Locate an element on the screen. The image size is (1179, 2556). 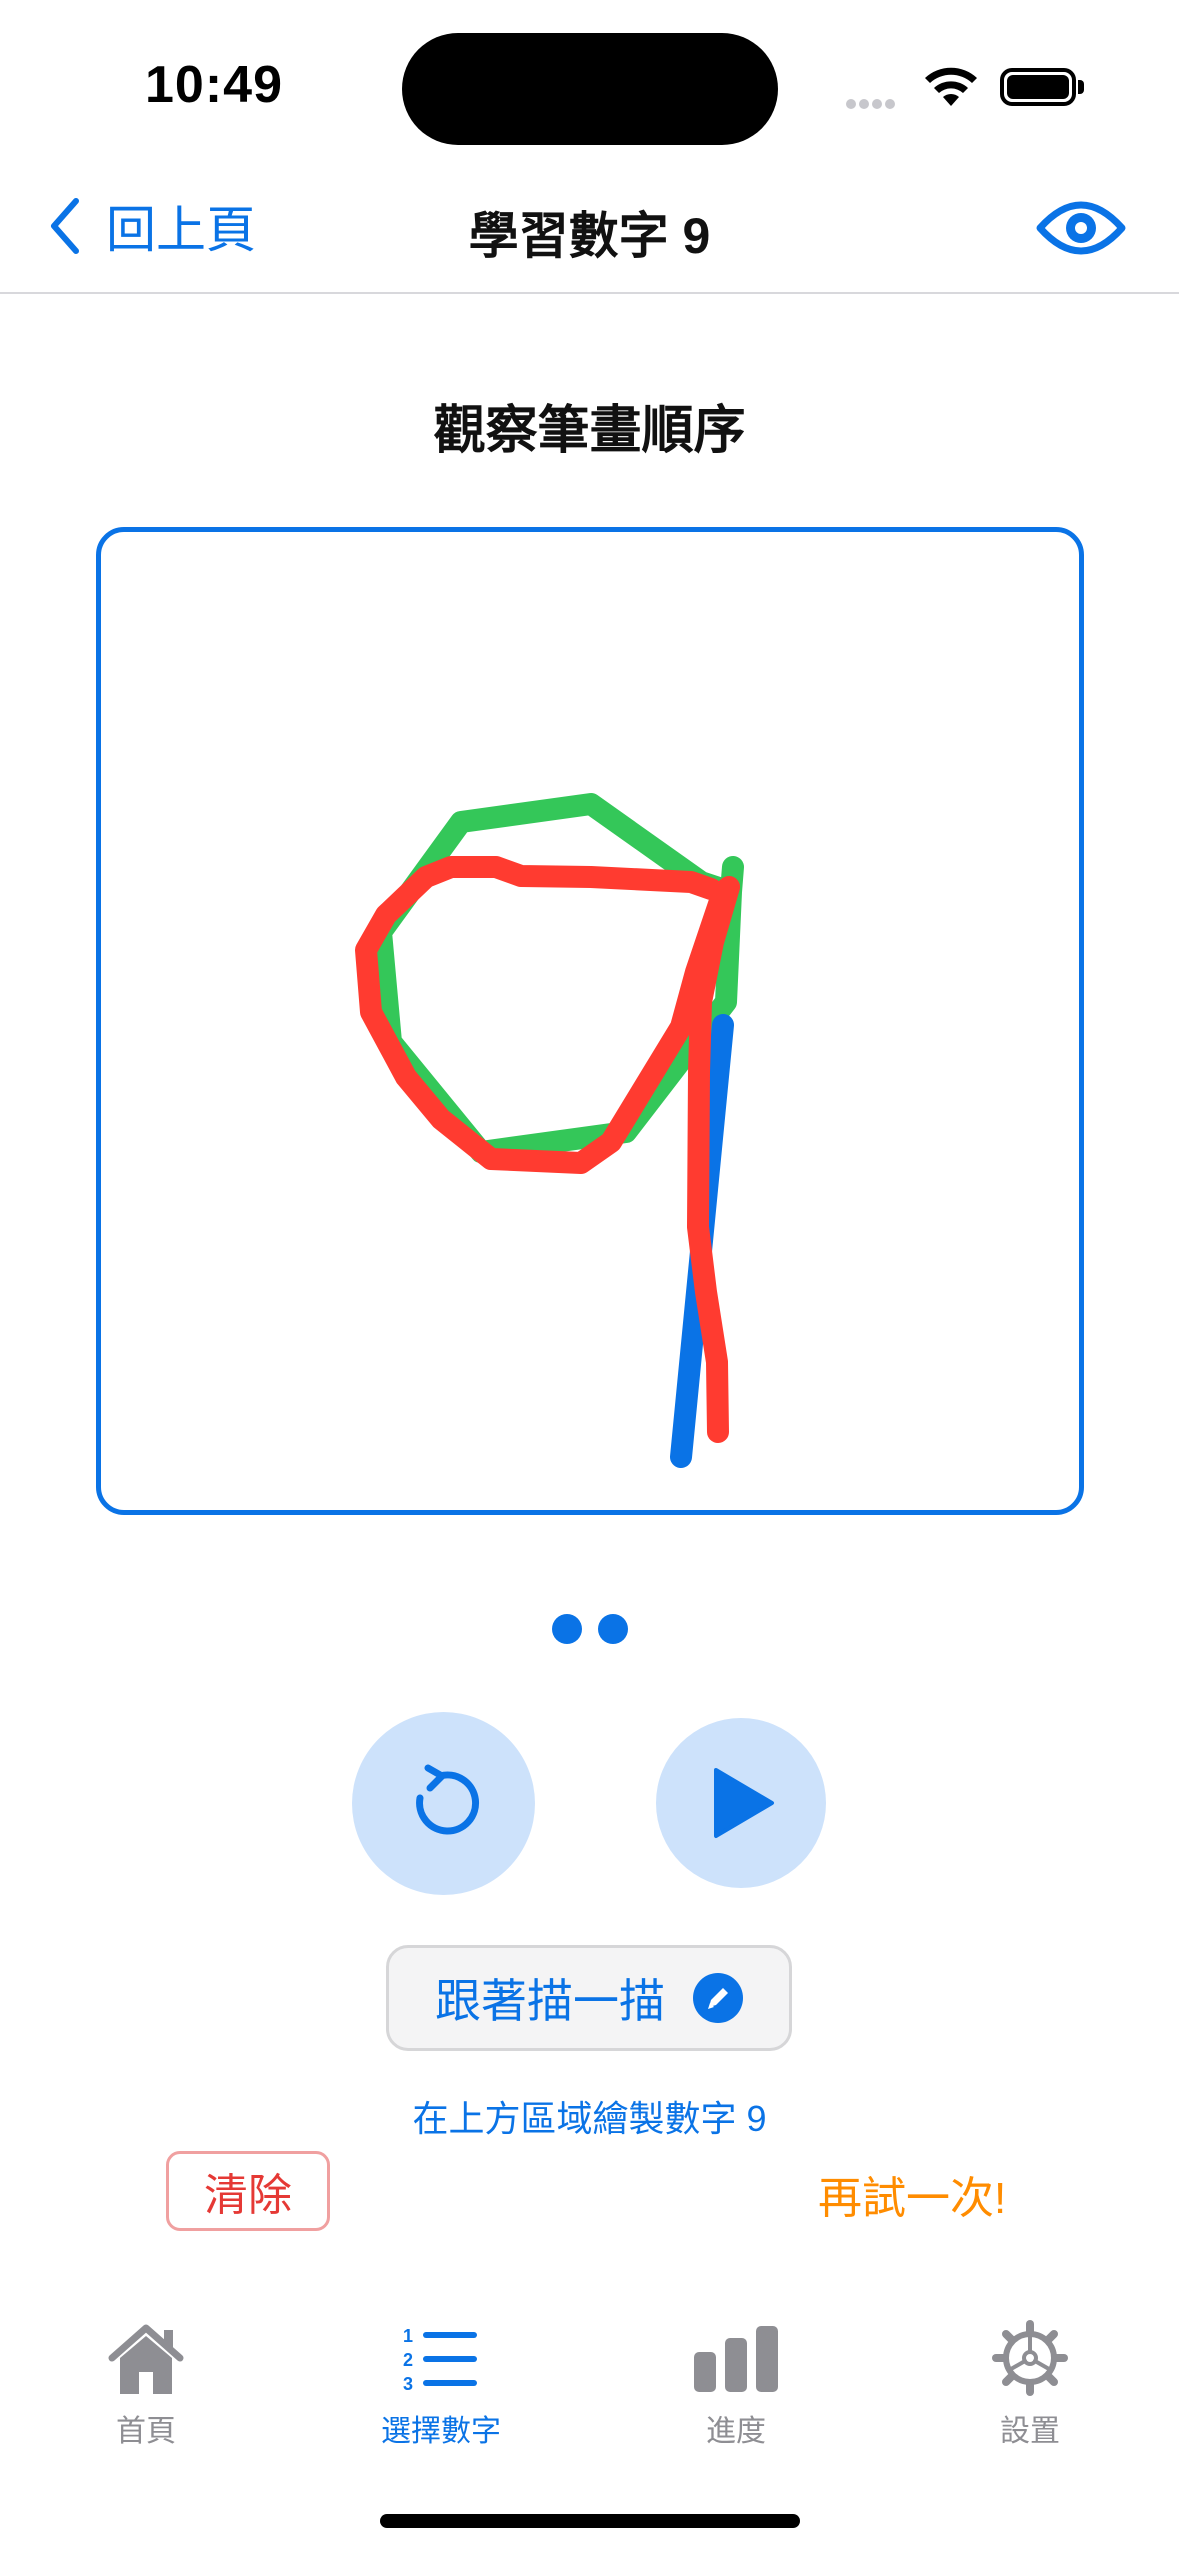
tab-progress-label: 進度 is located at coordinates (736, 2431).